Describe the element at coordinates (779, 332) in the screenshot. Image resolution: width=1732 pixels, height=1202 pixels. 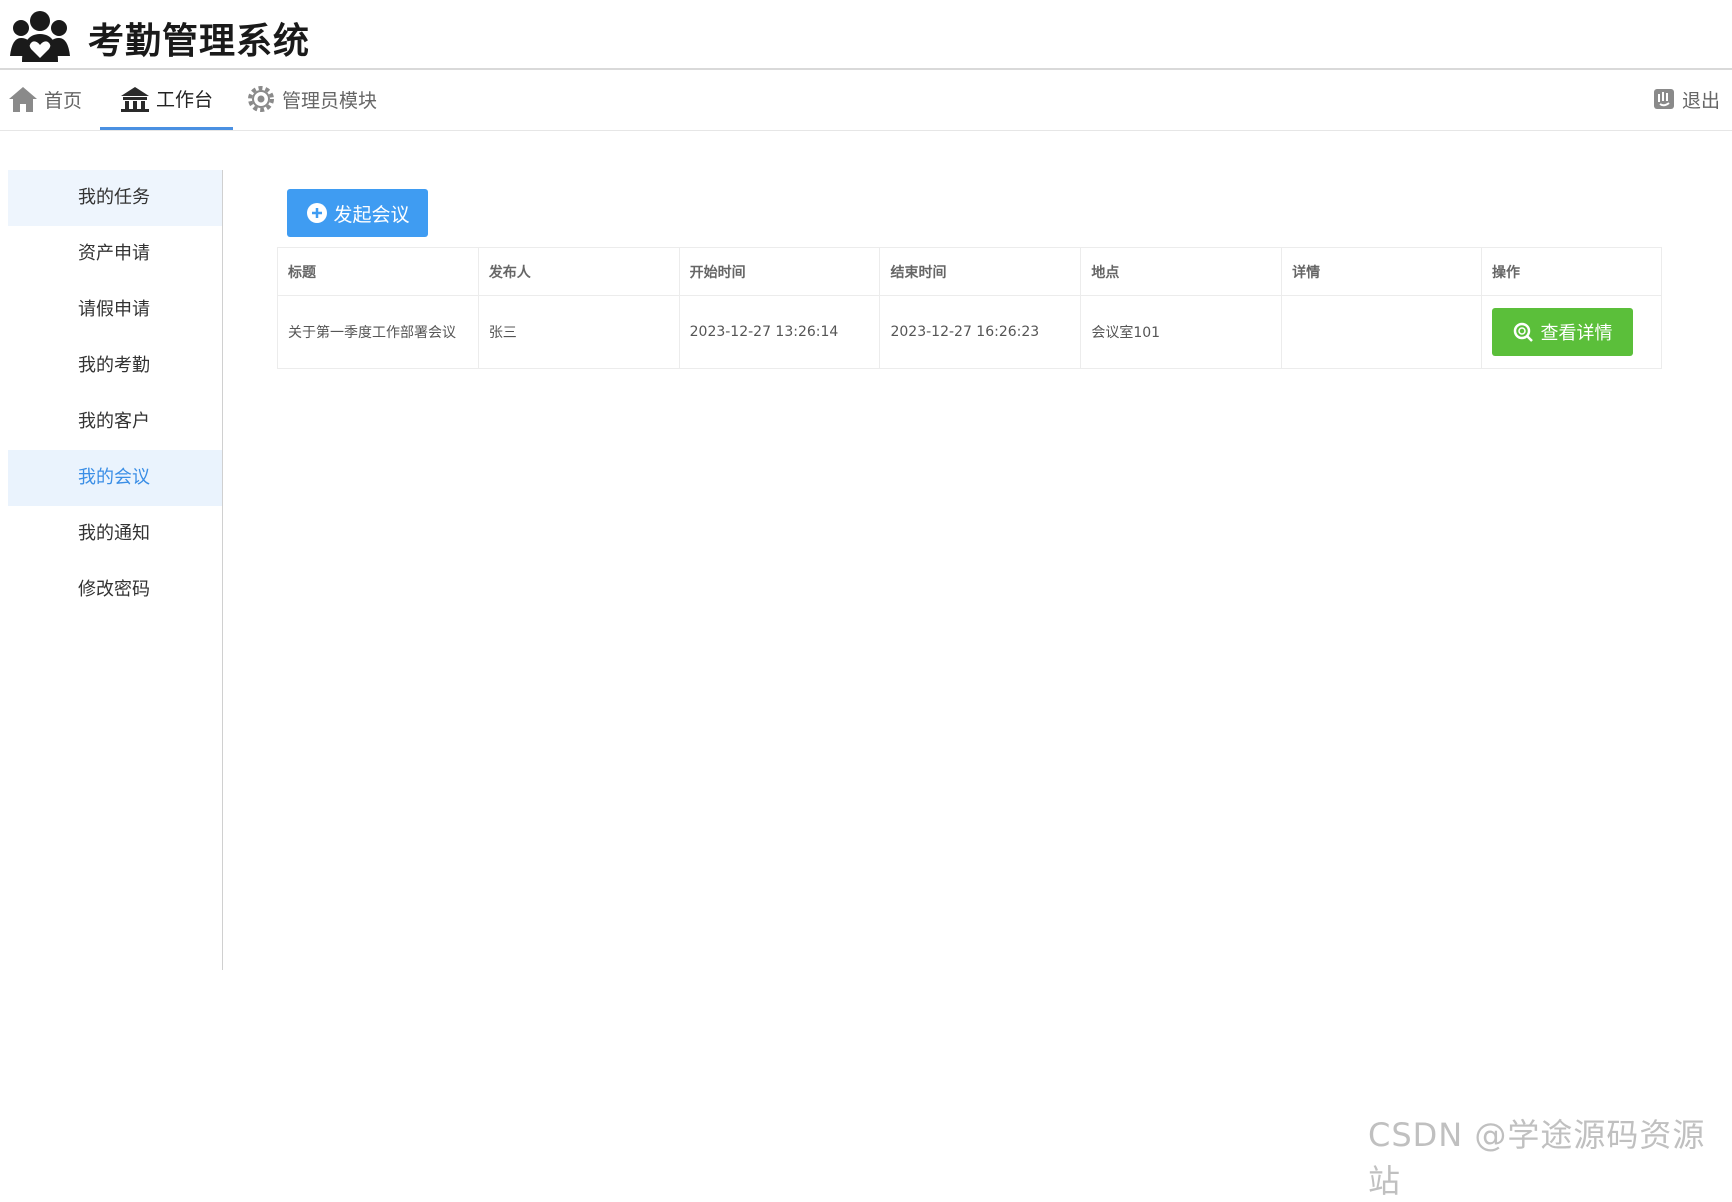
I see `cell-start-time: 2023-12-27 13:26:14` at that location.